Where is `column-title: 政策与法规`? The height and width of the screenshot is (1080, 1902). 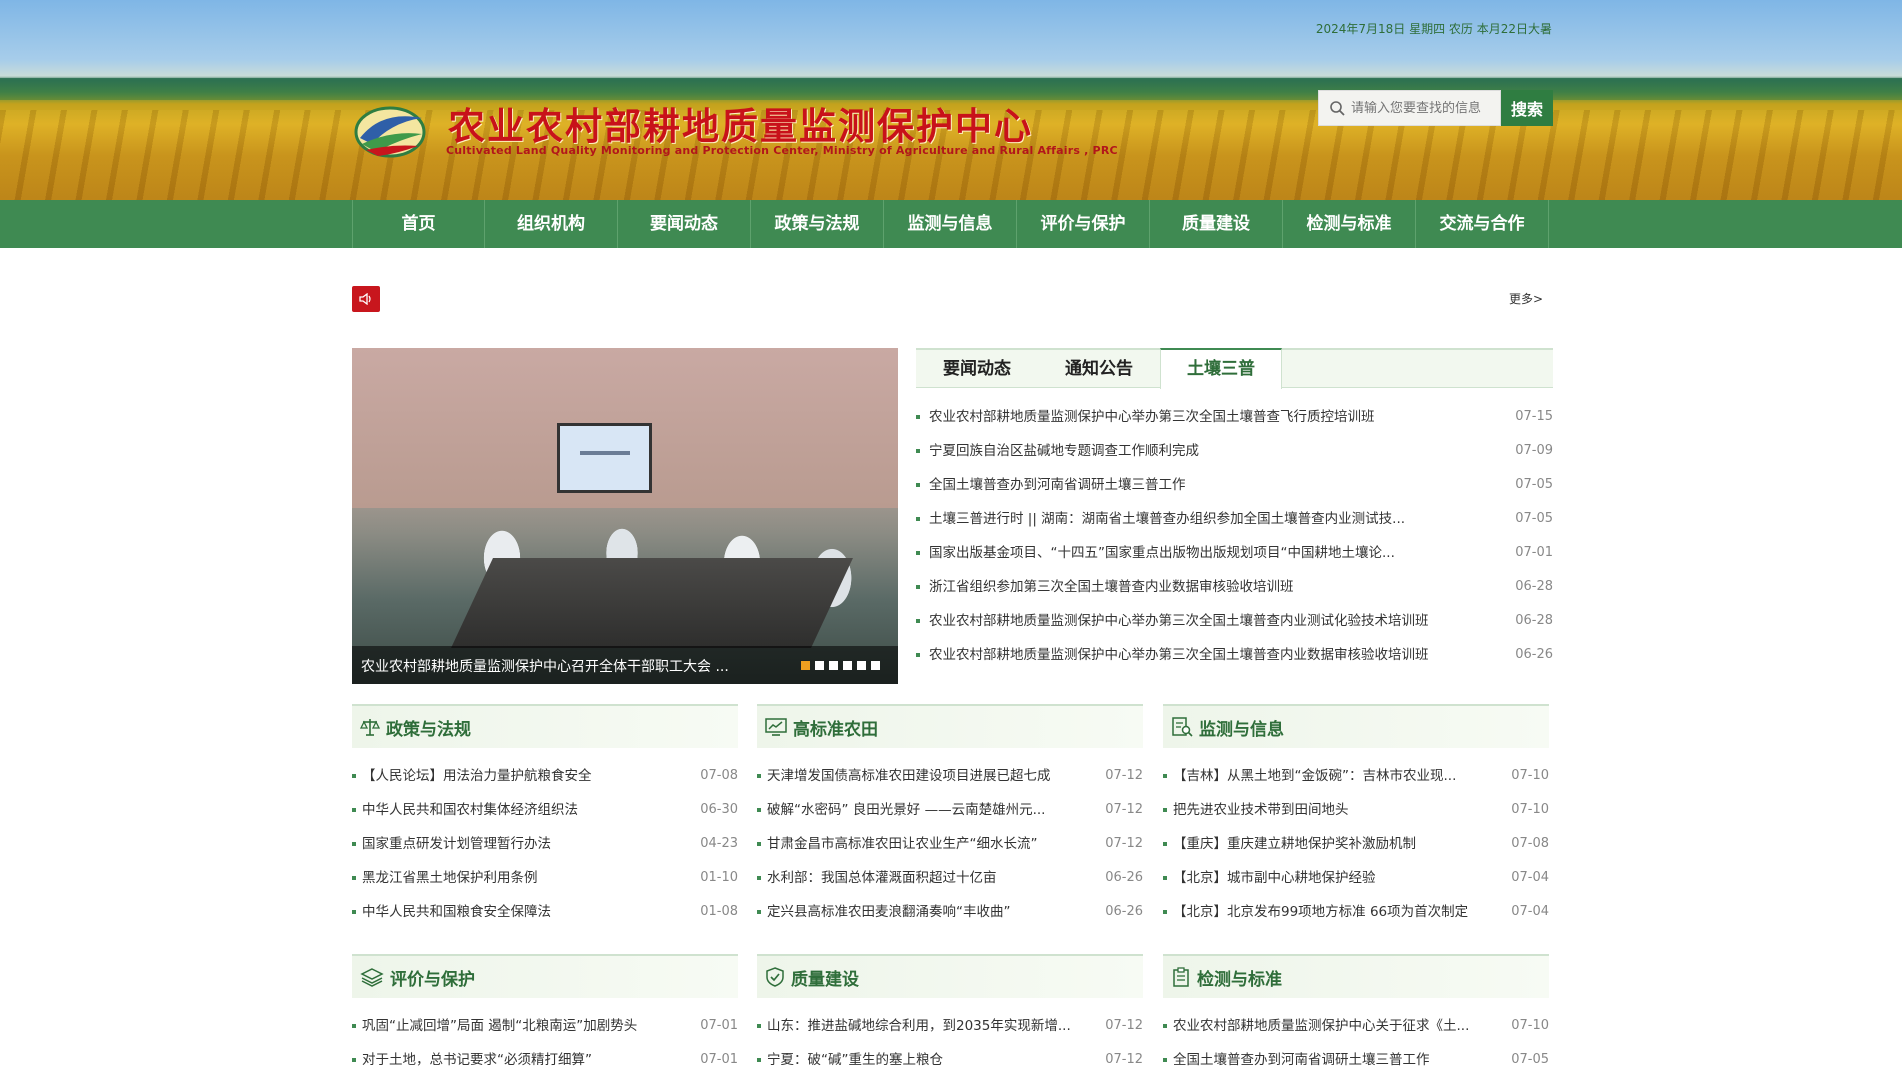
column-title: 政策与法规 is located at coordinates (428, 727).